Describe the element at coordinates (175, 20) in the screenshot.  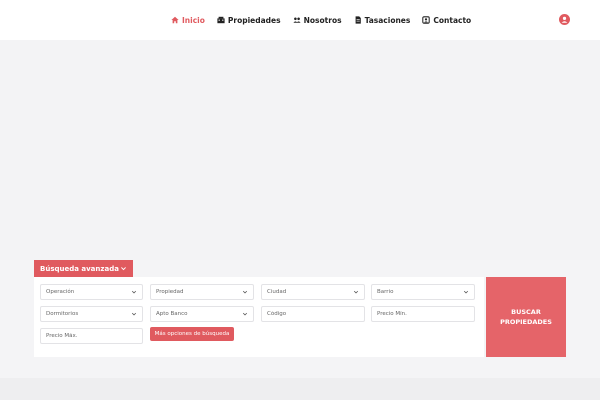
I see `home-icon` at that location.